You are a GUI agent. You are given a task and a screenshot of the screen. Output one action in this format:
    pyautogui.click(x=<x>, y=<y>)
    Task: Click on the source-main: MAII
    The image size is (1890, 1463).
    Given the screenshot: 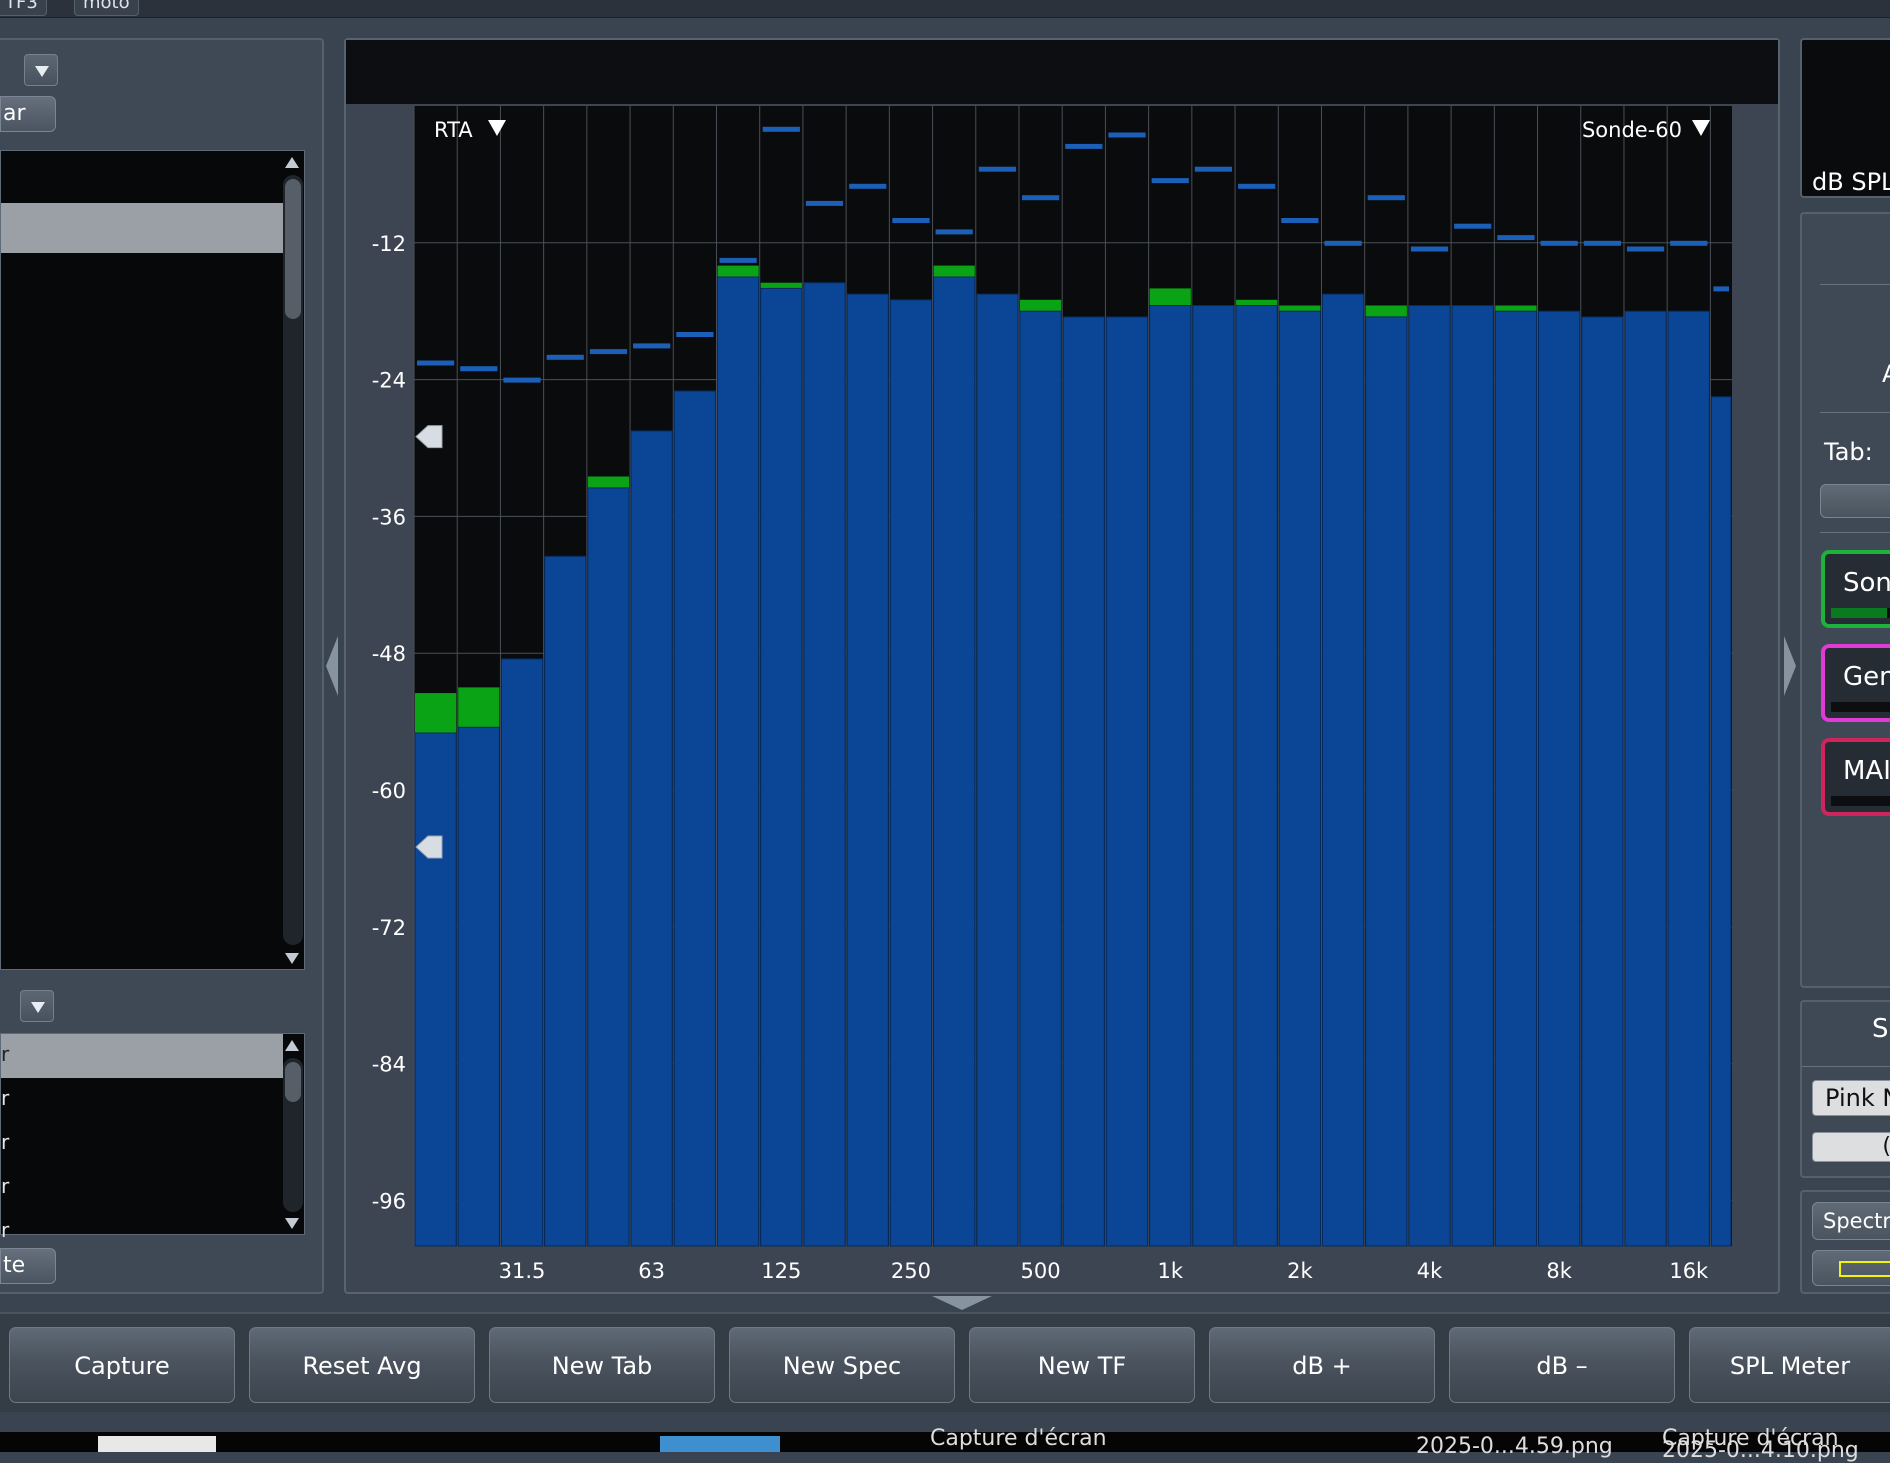 What is the action you would take?
    pyautogui.click(x=1855, y=777)
    